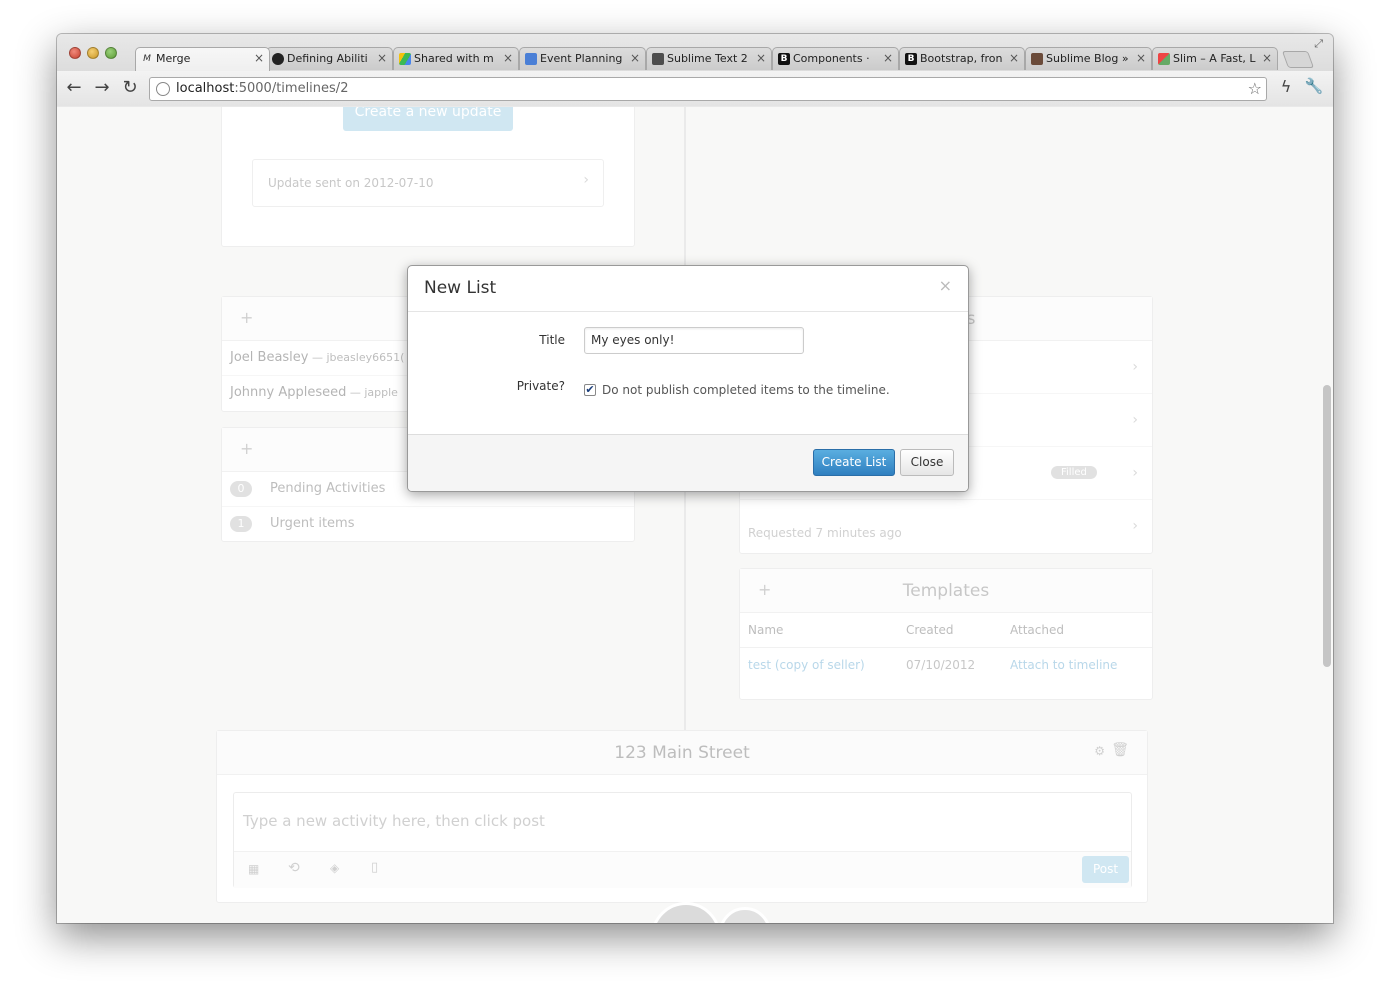 The width and height of the screenshot is (1390, 1002). I want to click on window-minimize-button, so click(93, 53).